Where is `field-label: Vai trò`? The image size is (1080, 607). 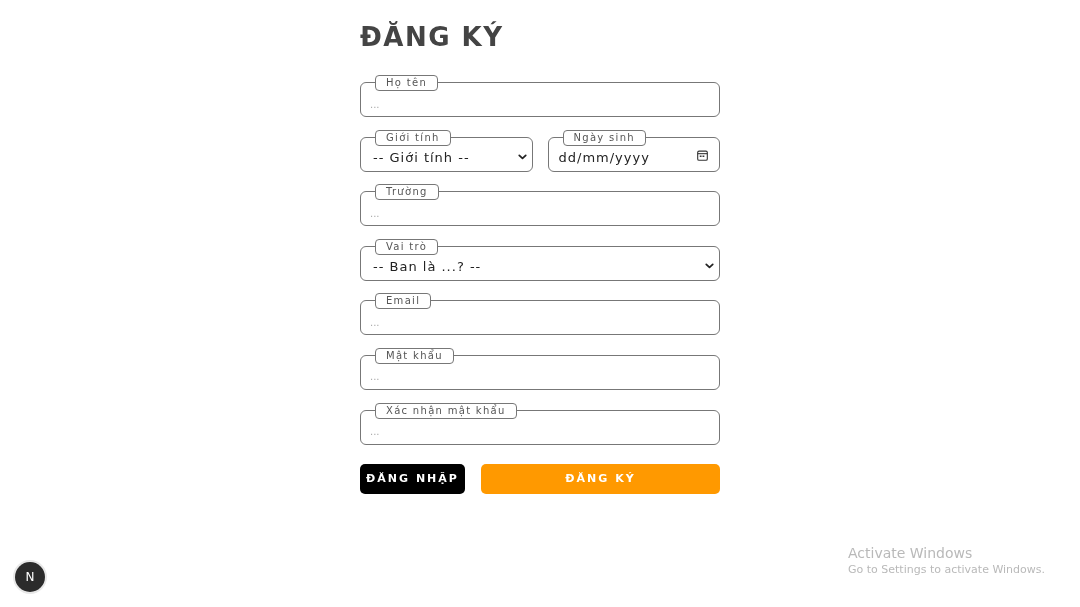 field-label: Vai trò is located at coordinates (407, 246).